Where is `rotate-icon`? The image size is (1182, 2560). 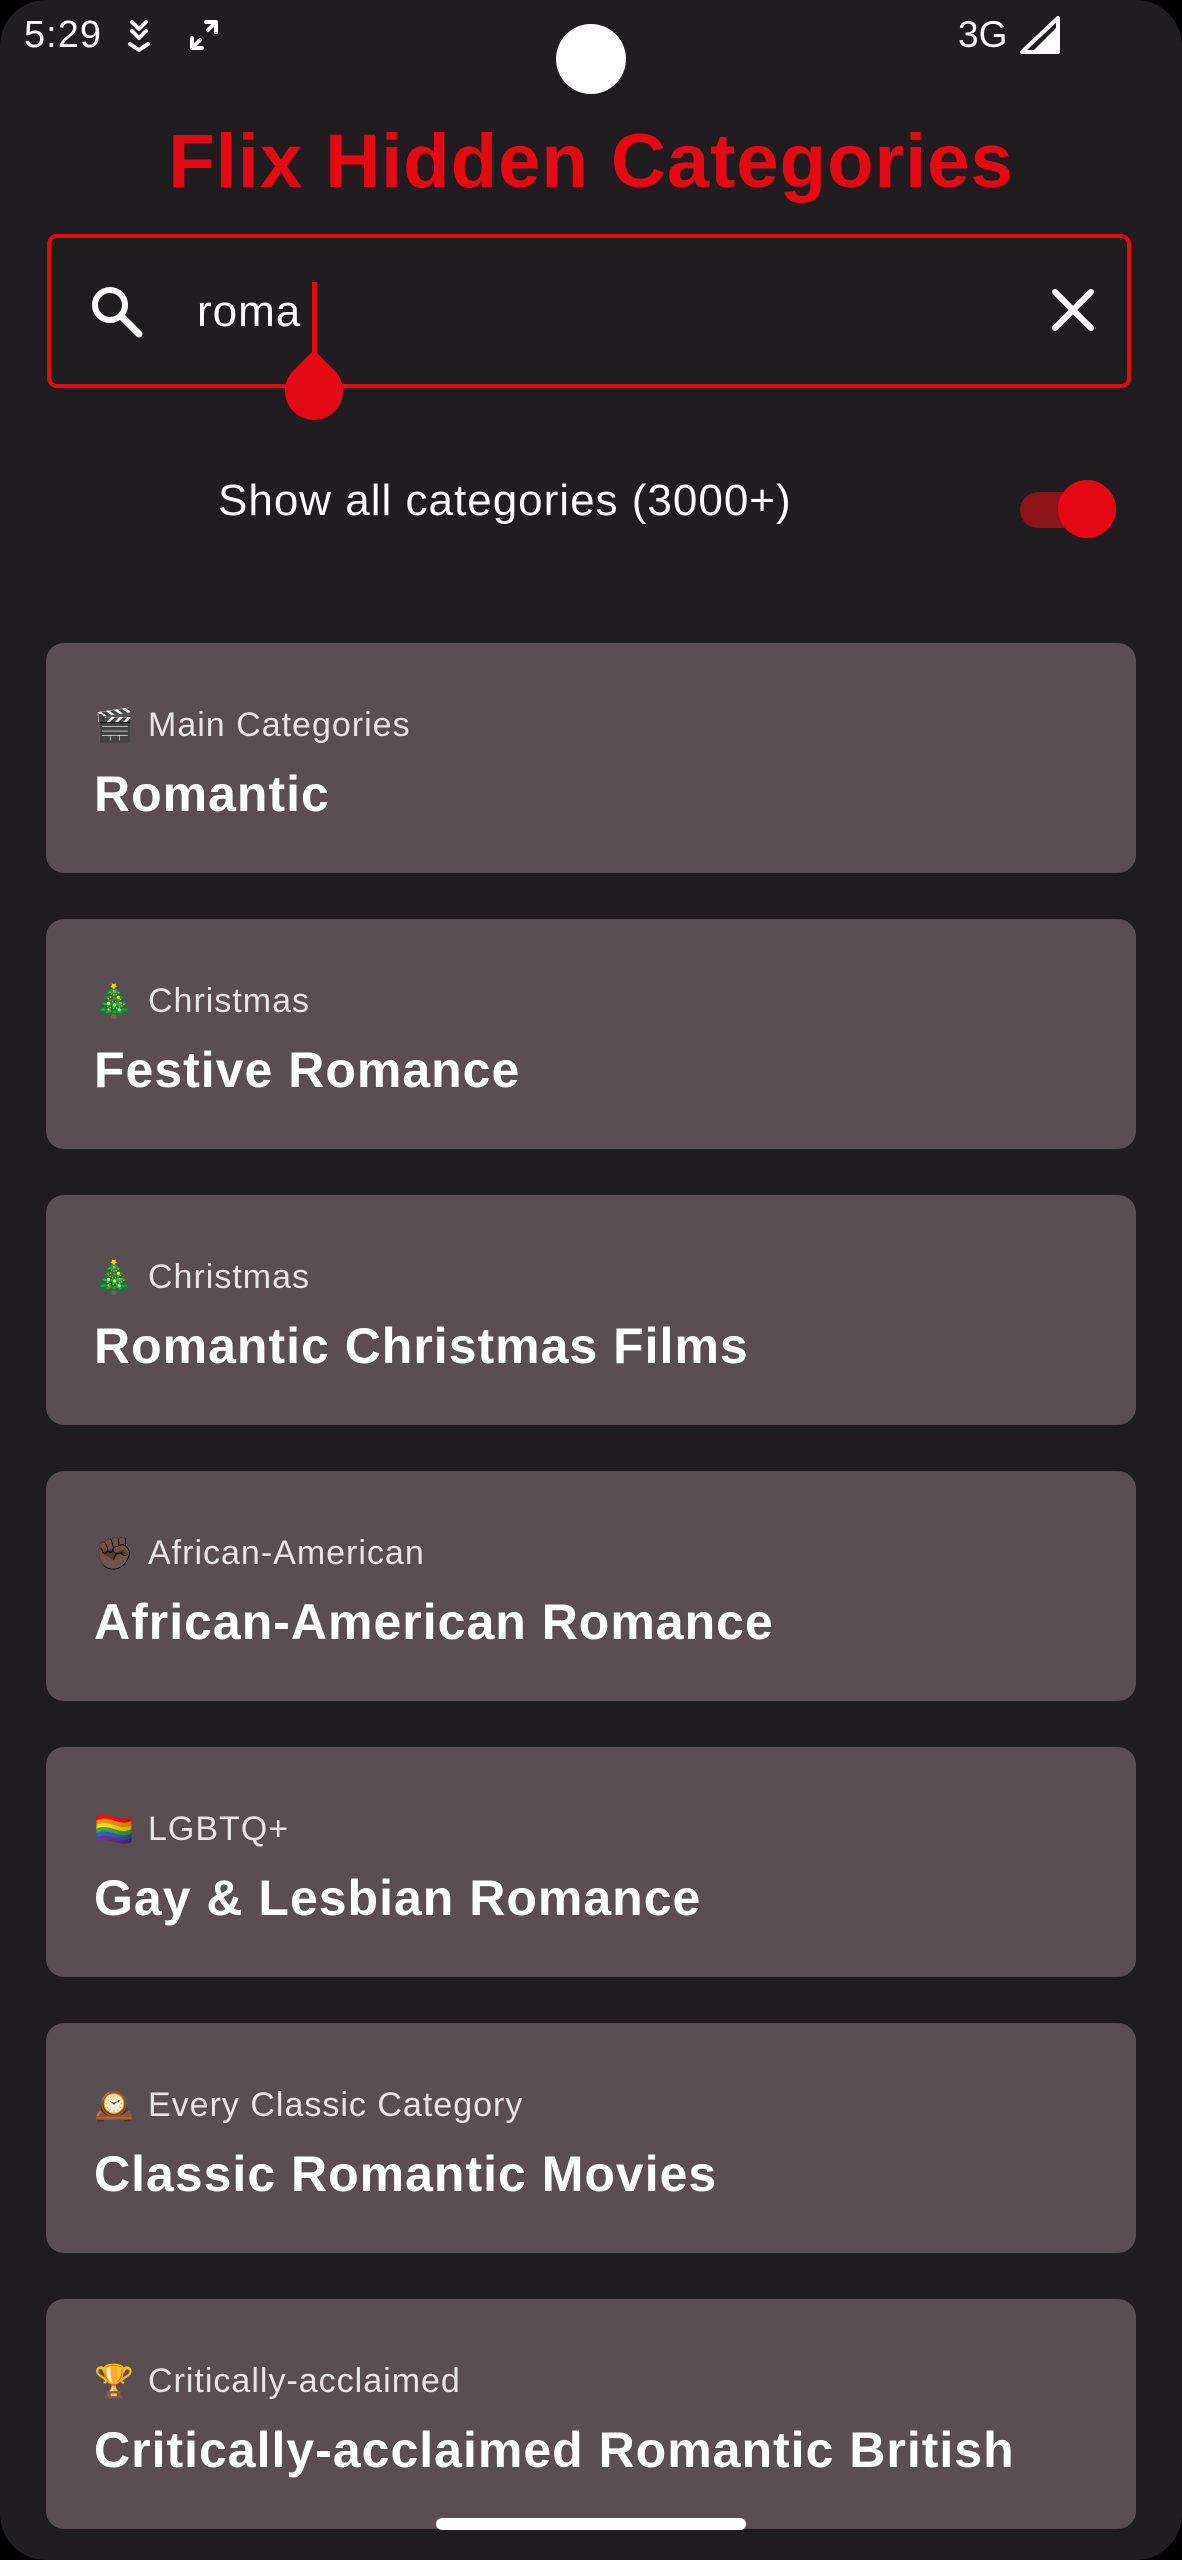
rotate-icon is located at coordinates (204, 37).